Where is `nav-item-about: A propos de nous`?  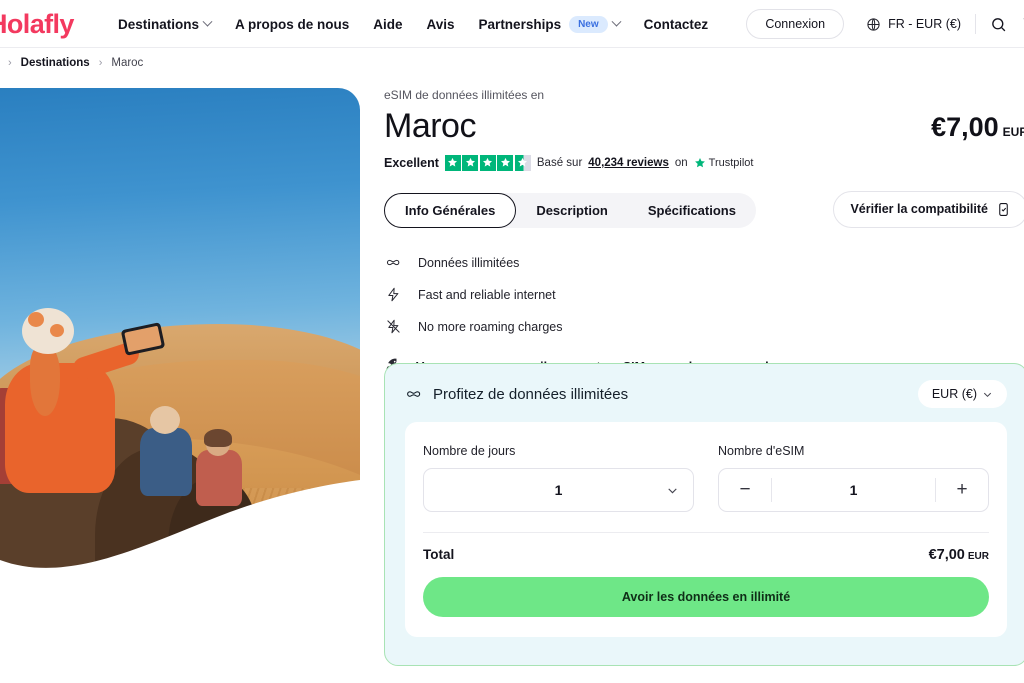 nav-item-about: A propos de nous is located at coordinates (292, 24).